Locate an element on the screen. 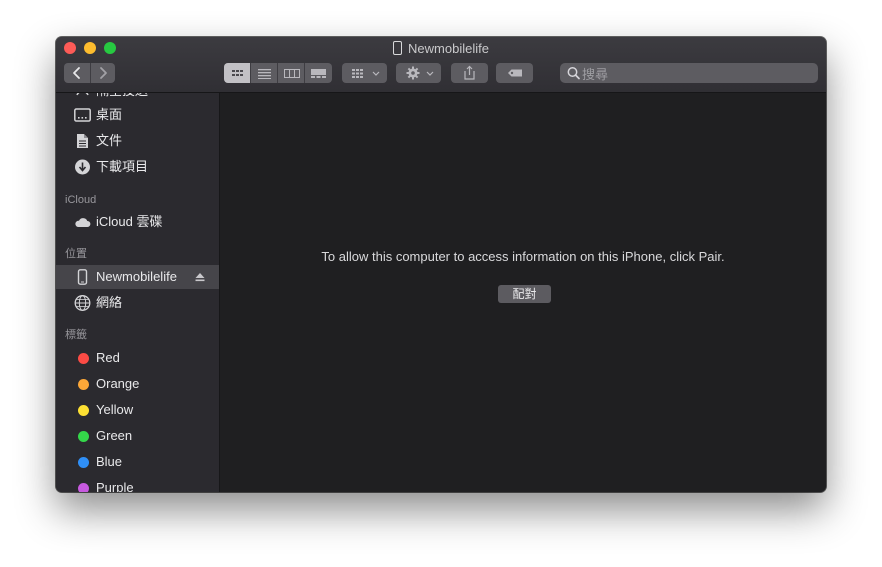  sidebar-item-label: Newmobilelife is located at coordinates (136, 276).